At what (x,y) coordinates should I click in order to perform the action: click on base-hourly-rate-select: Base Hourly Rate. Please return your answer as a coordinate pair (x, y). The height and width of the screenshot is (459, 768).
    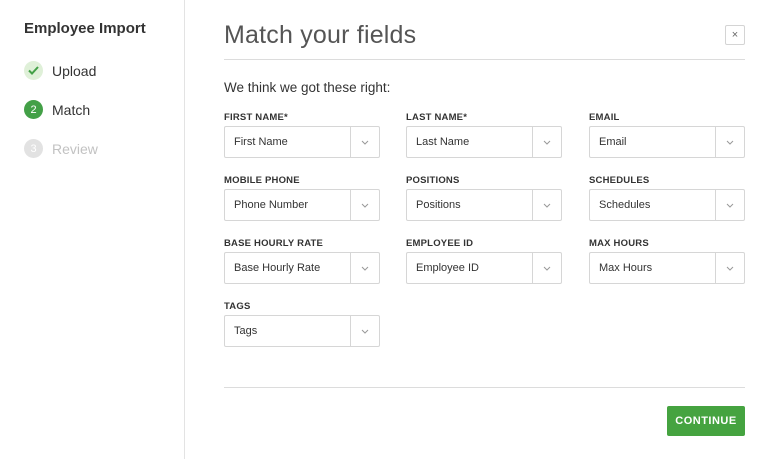
    Looking at the image, I should click on (302, 268).